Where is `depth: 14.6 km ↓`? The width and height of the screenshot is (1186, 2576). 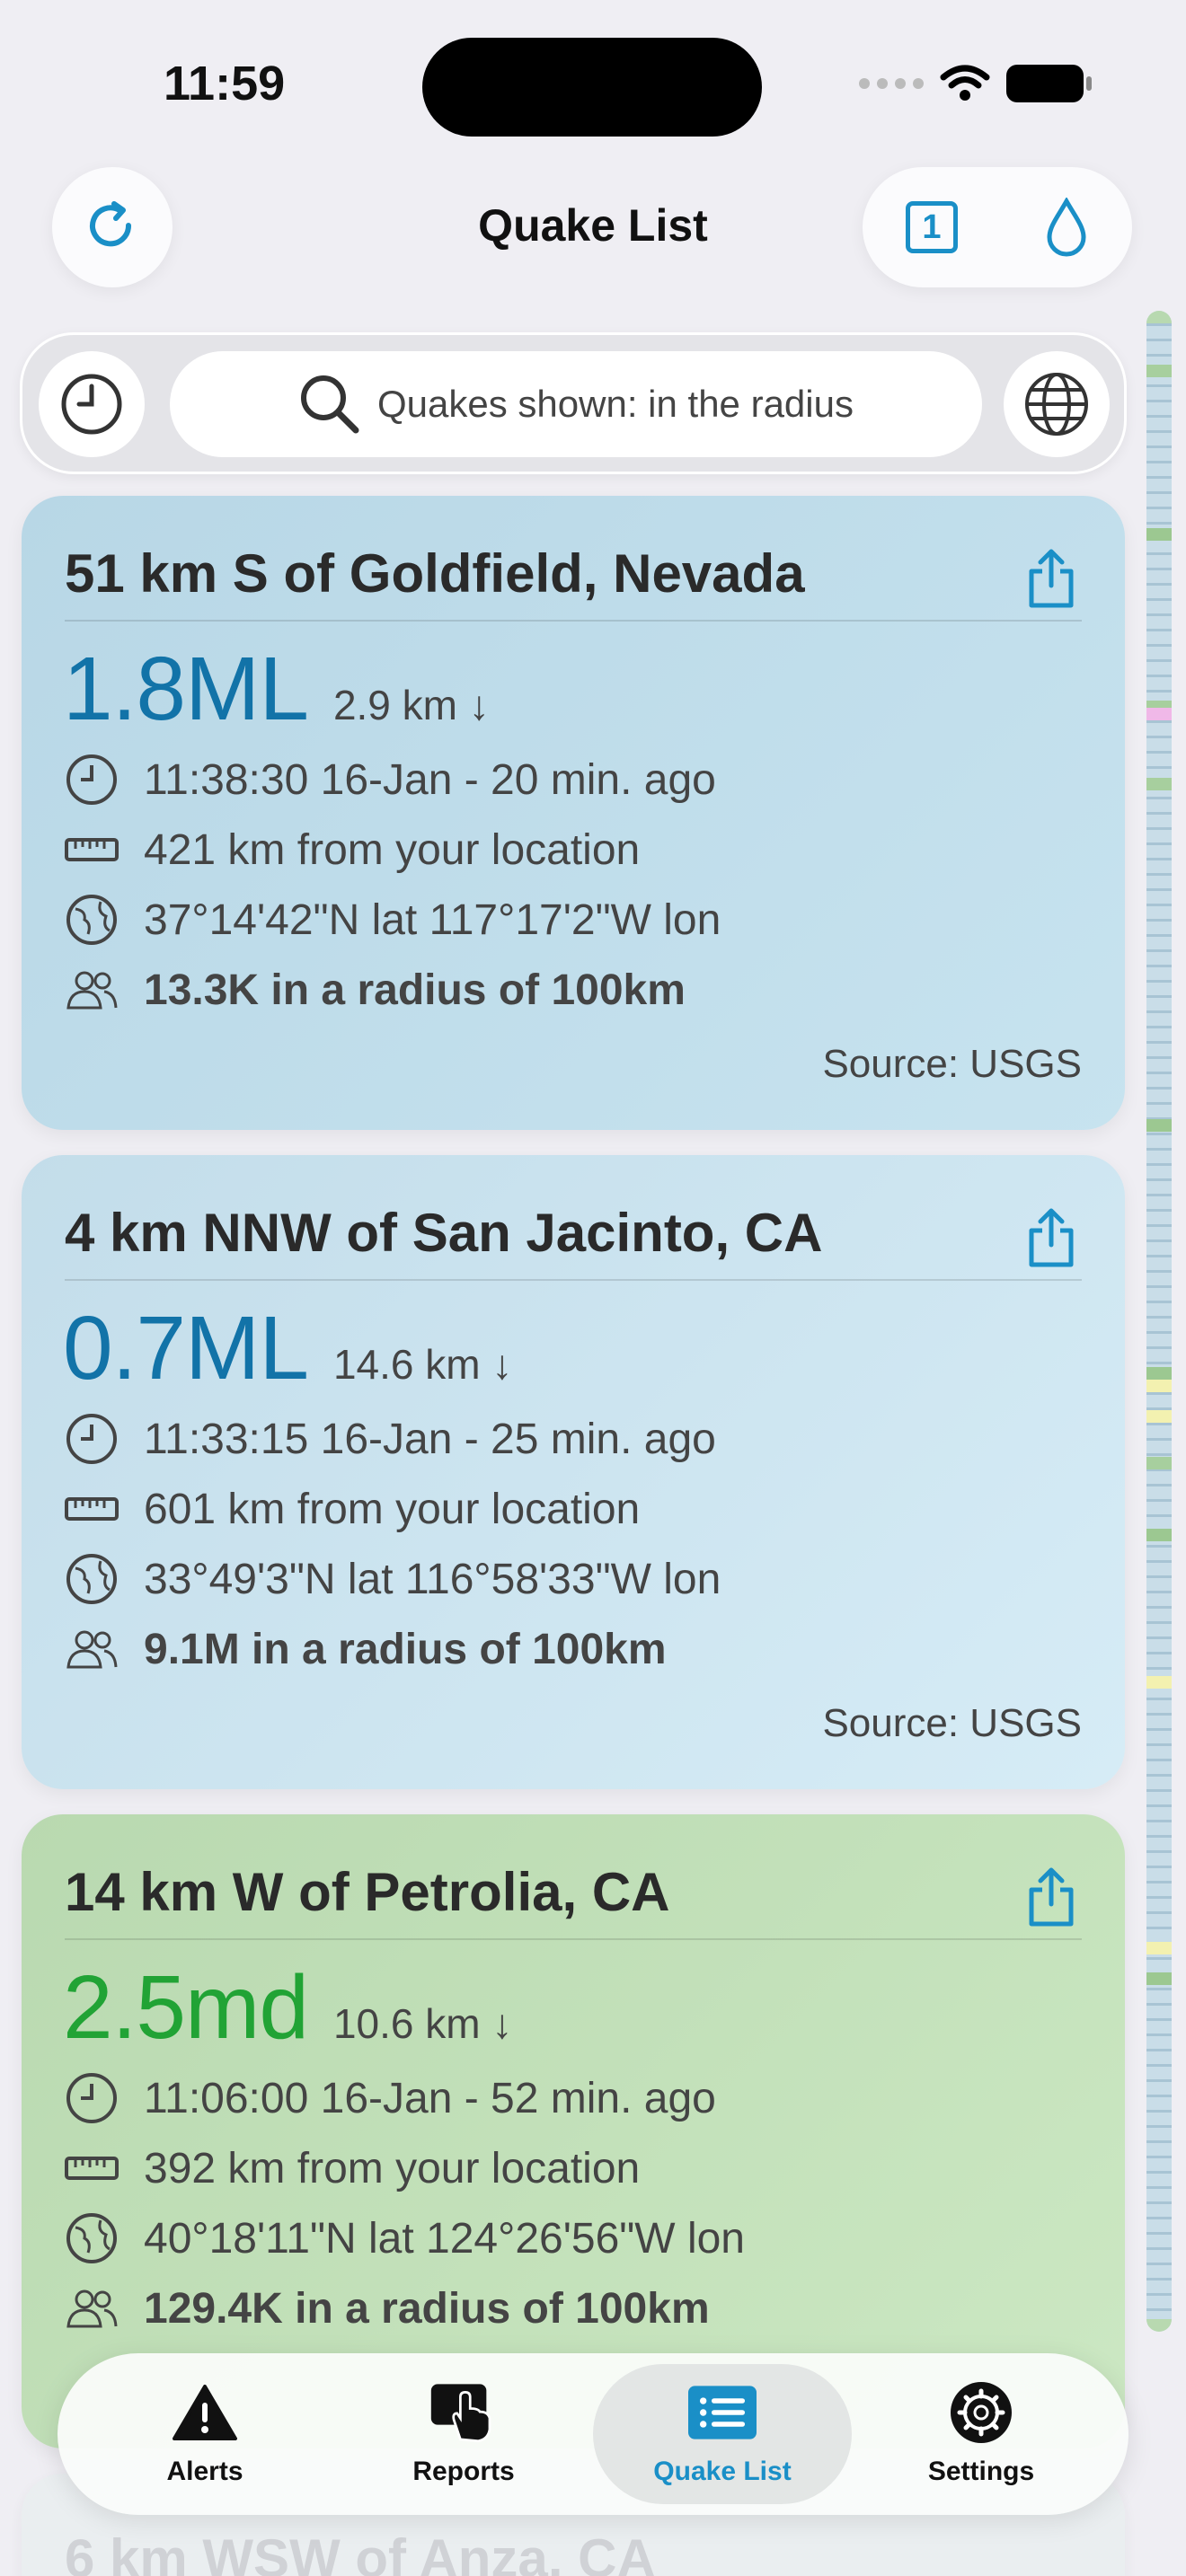 depth: 14.6 km ↓ is located at coordinates (422, 1364).